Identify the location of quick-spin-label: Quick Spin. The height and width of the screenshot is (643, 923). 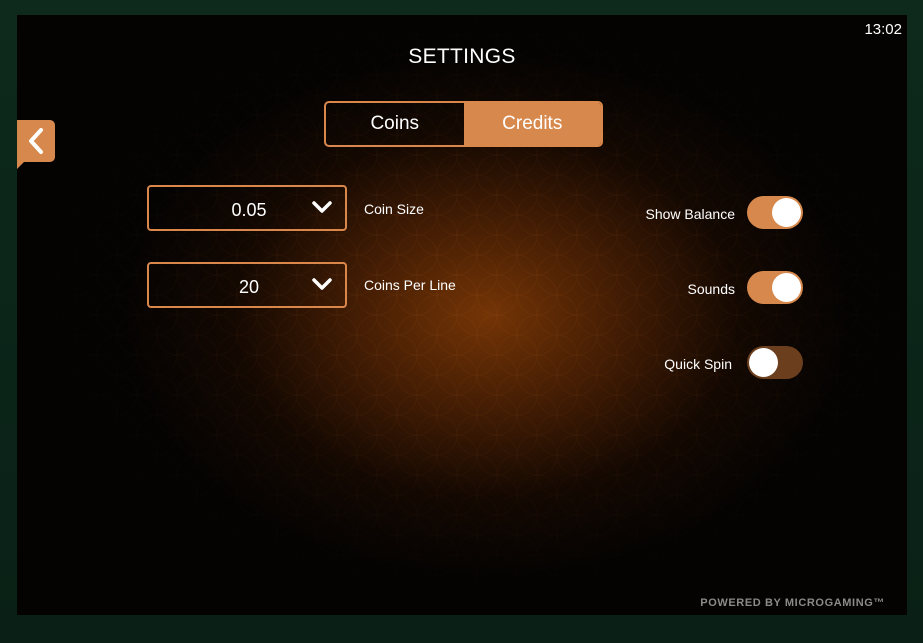
(698, 364).